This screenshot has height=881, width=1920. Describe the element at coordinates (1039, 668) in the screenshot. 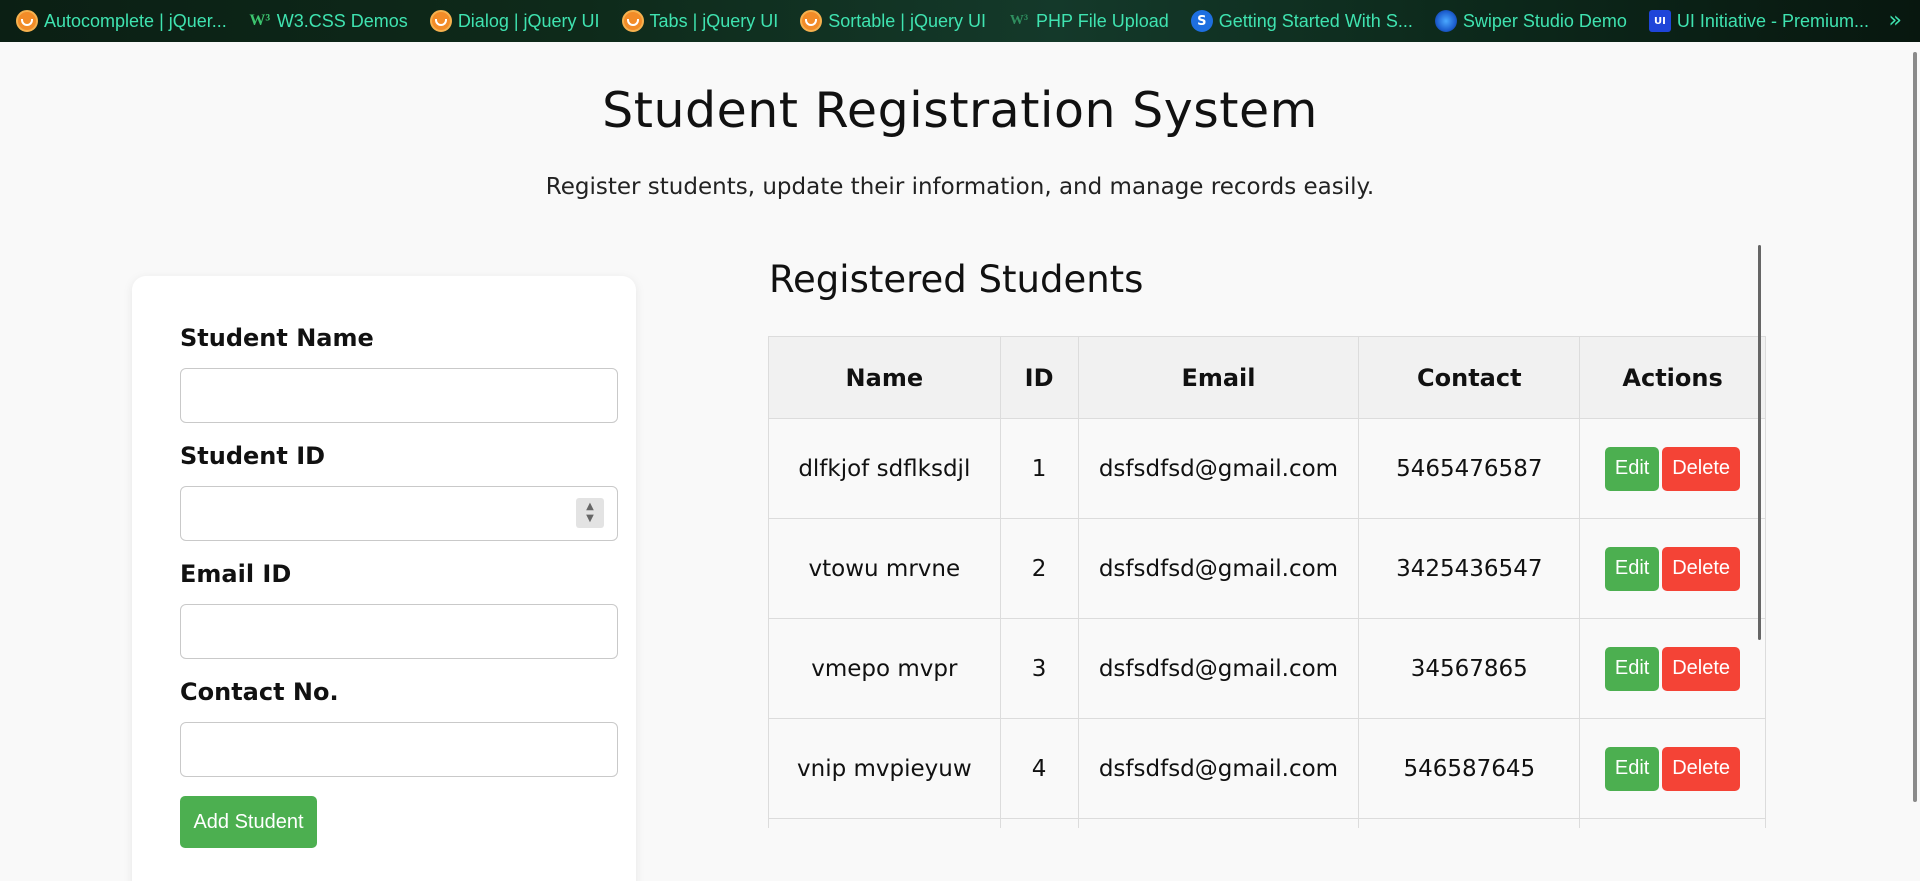

I see `cell-id: 3` at that location.